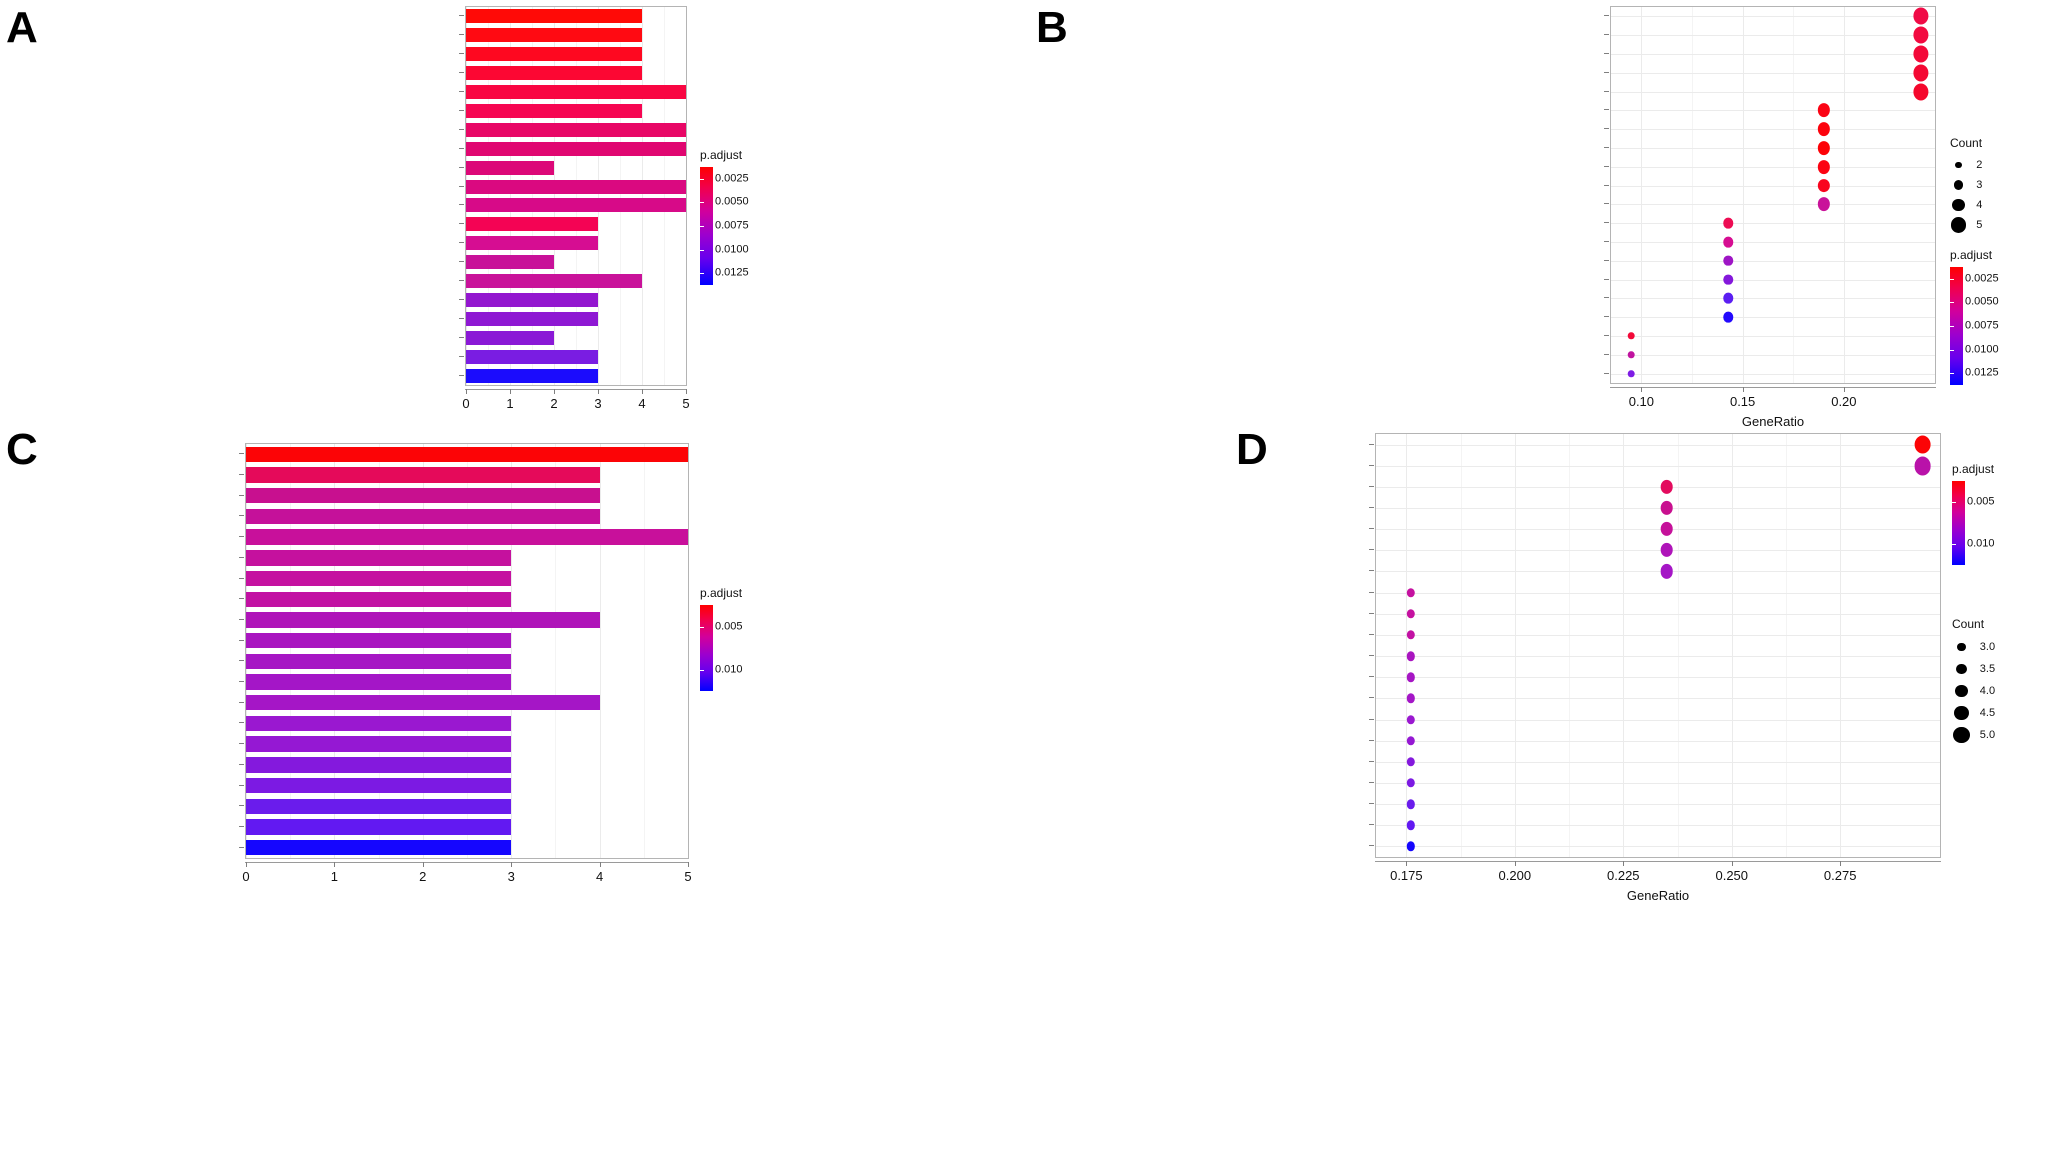 The height and width of the screenshot is (1155, 2050). I want to click on panel-d-x-tick-label: 0.175, so click(1406, 875).